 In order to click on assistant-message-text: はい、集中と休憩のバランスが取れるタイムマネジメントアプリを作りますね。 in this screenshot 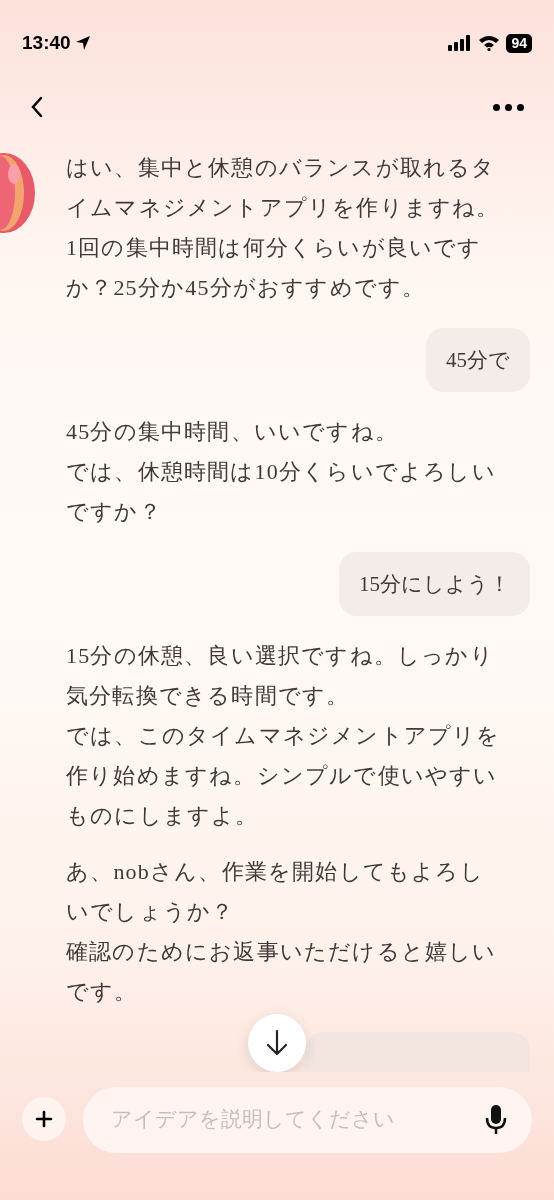, I will do `click(283, 188)`.